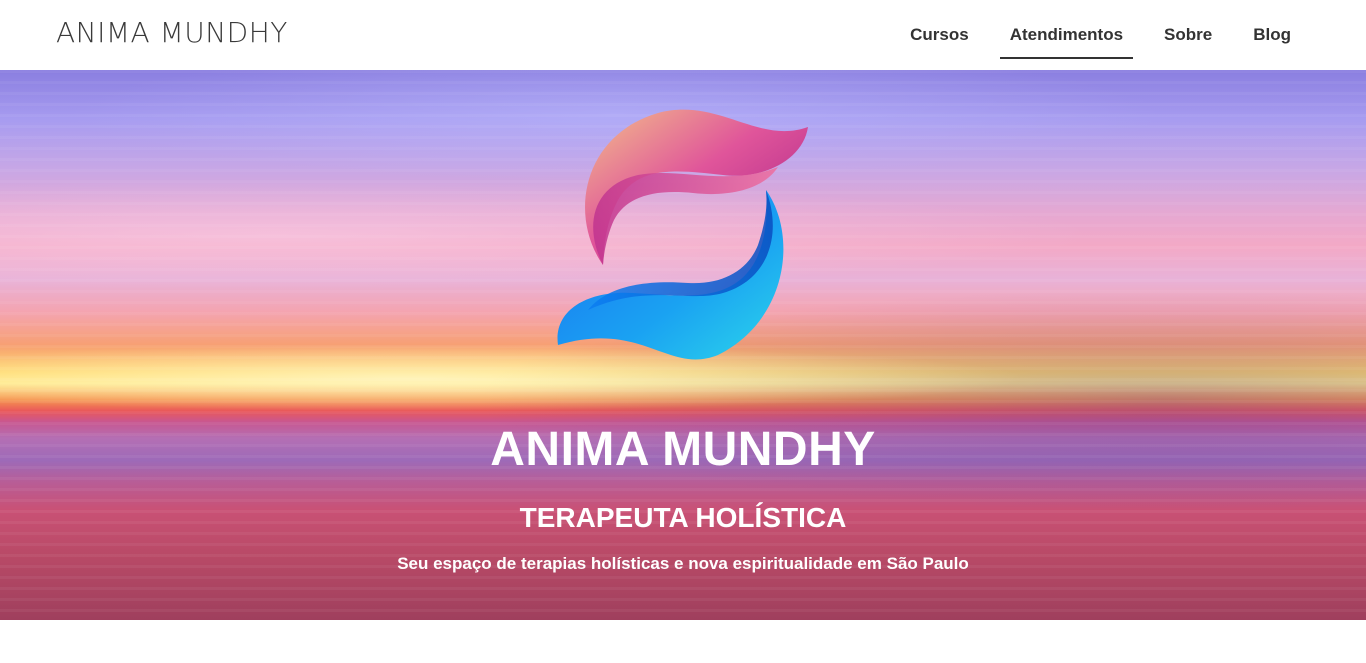  What do you see at coordinates (939, 35) in the screenshot?
I see `nav-item-cursos: Cursos` at bounding box center [939, 35].